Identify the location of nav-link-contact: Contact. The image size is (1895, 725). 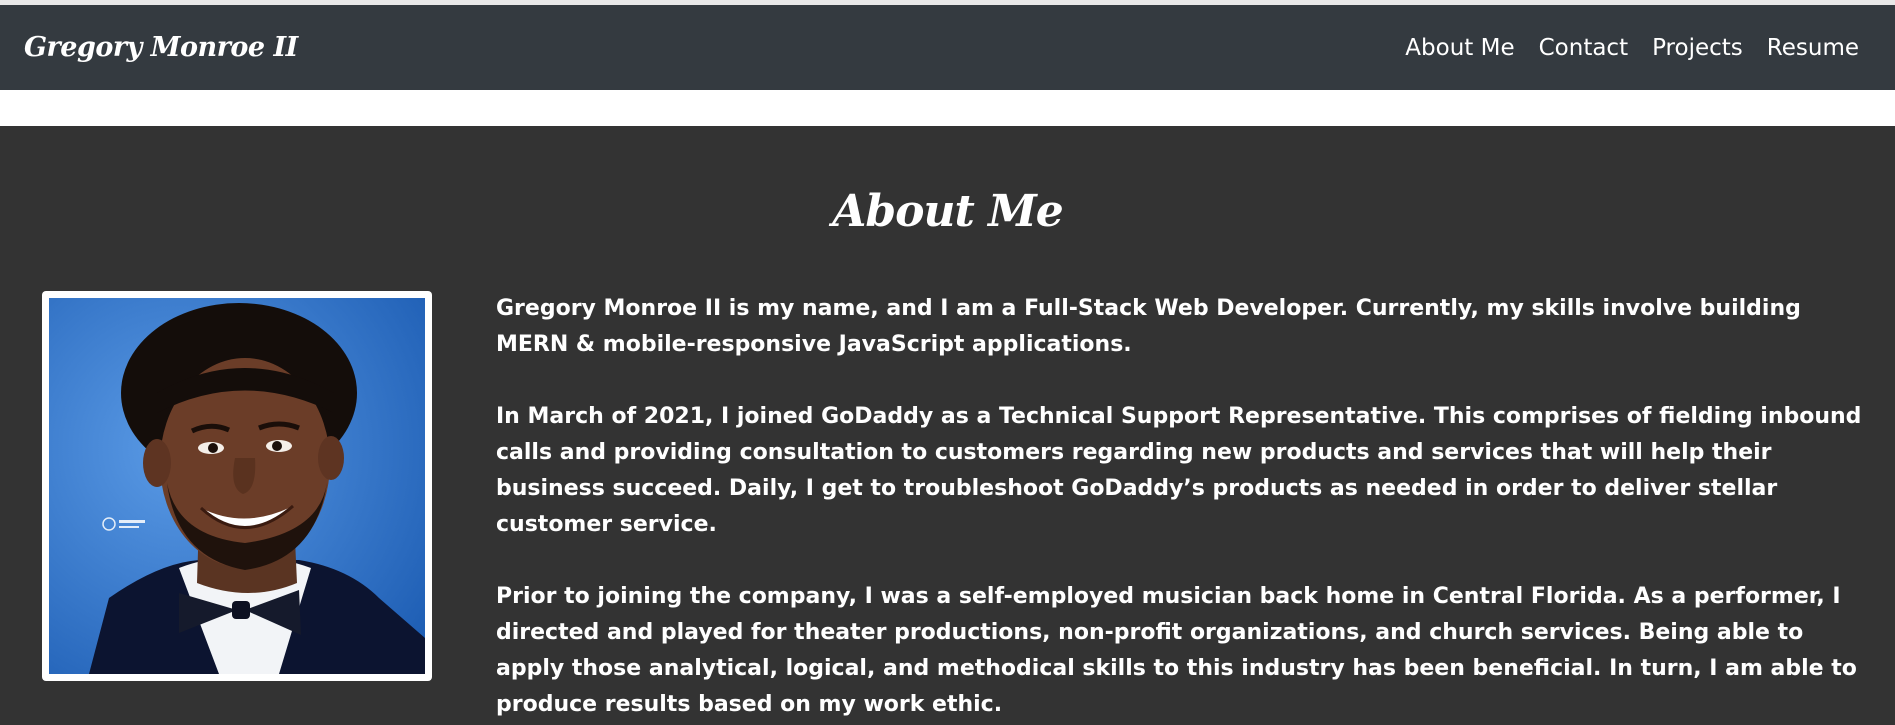
(1583, 48).